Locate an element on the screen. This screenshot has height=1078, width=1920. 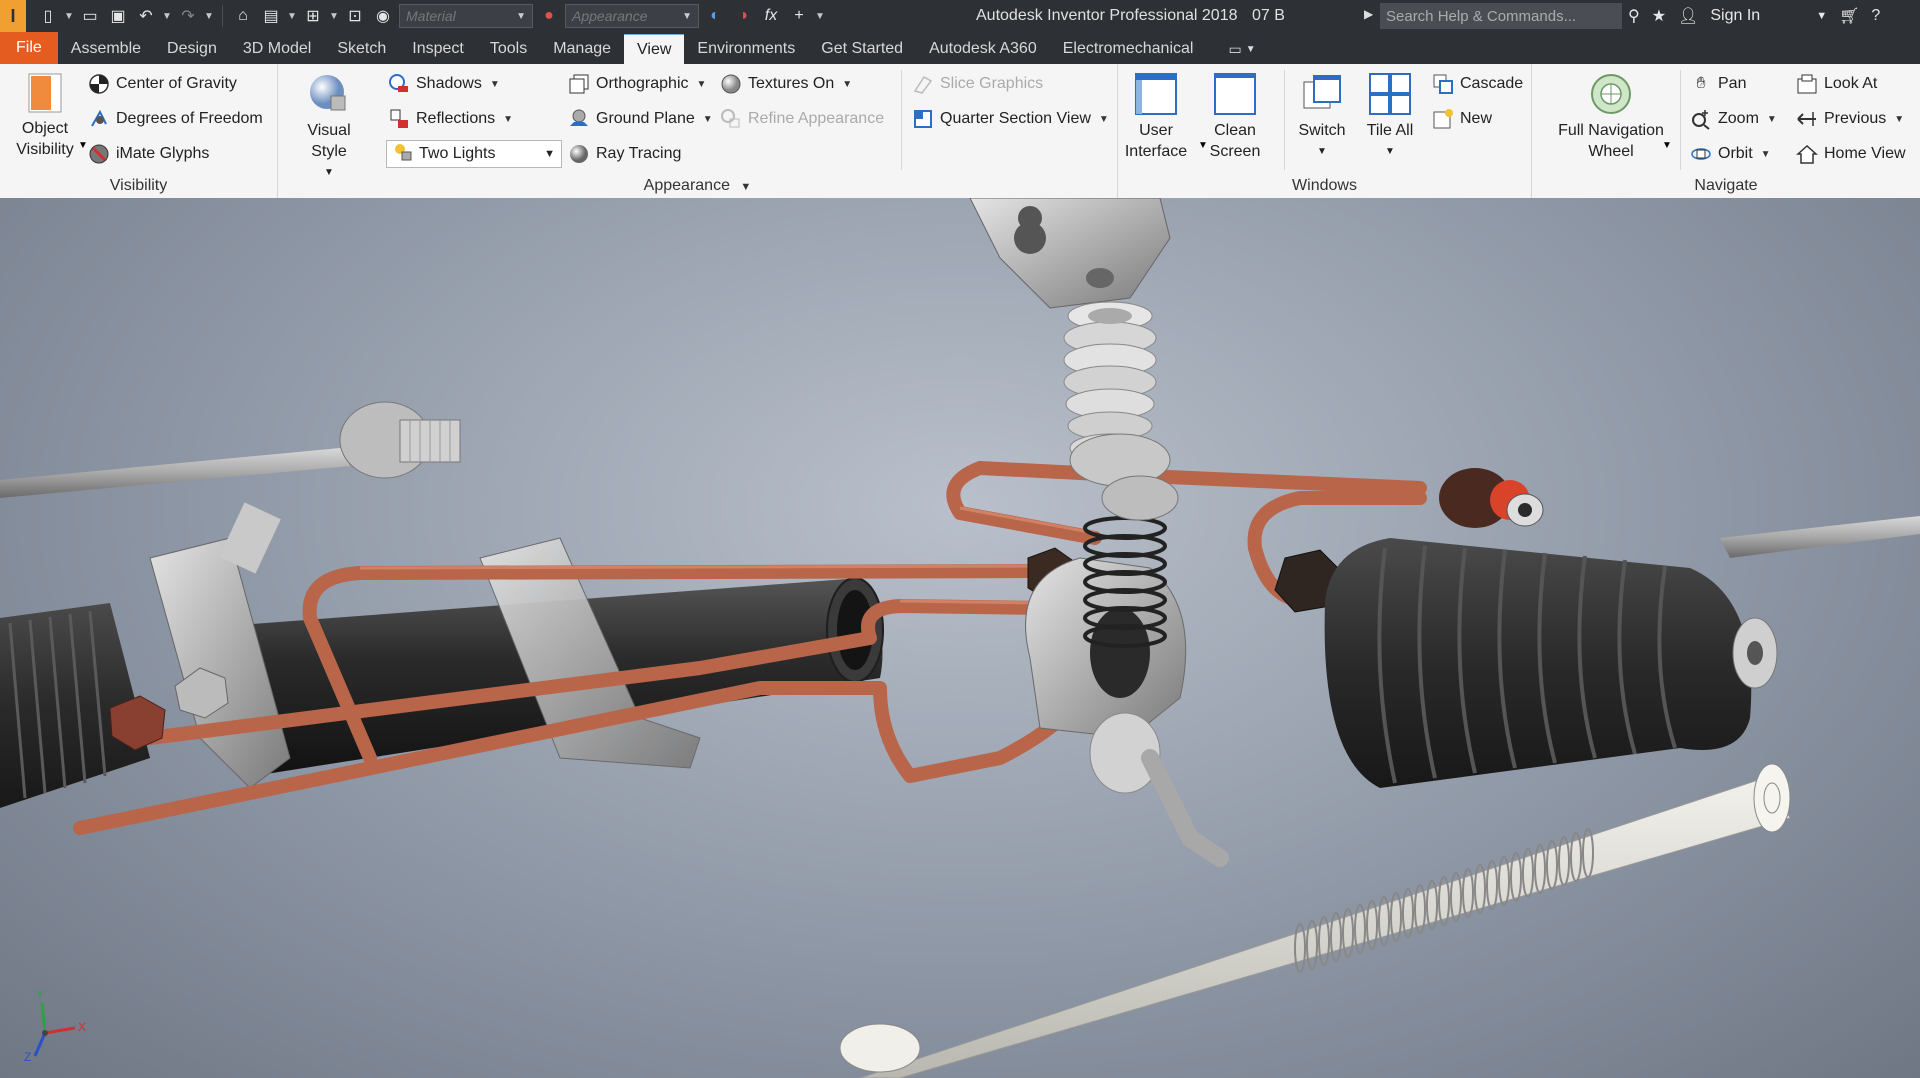
previous-view-button: Previous ▼ is located at coordinates (1850, 119).